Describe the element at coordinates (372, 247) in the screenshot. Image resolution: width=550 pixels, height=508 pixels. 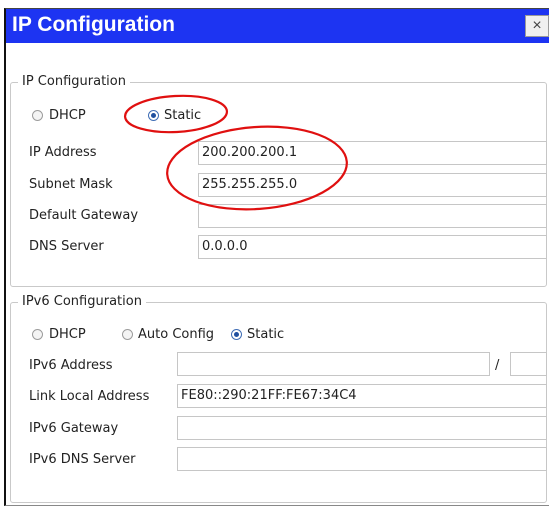
I see `dns-server-input: 0.0.0.0` at that location.